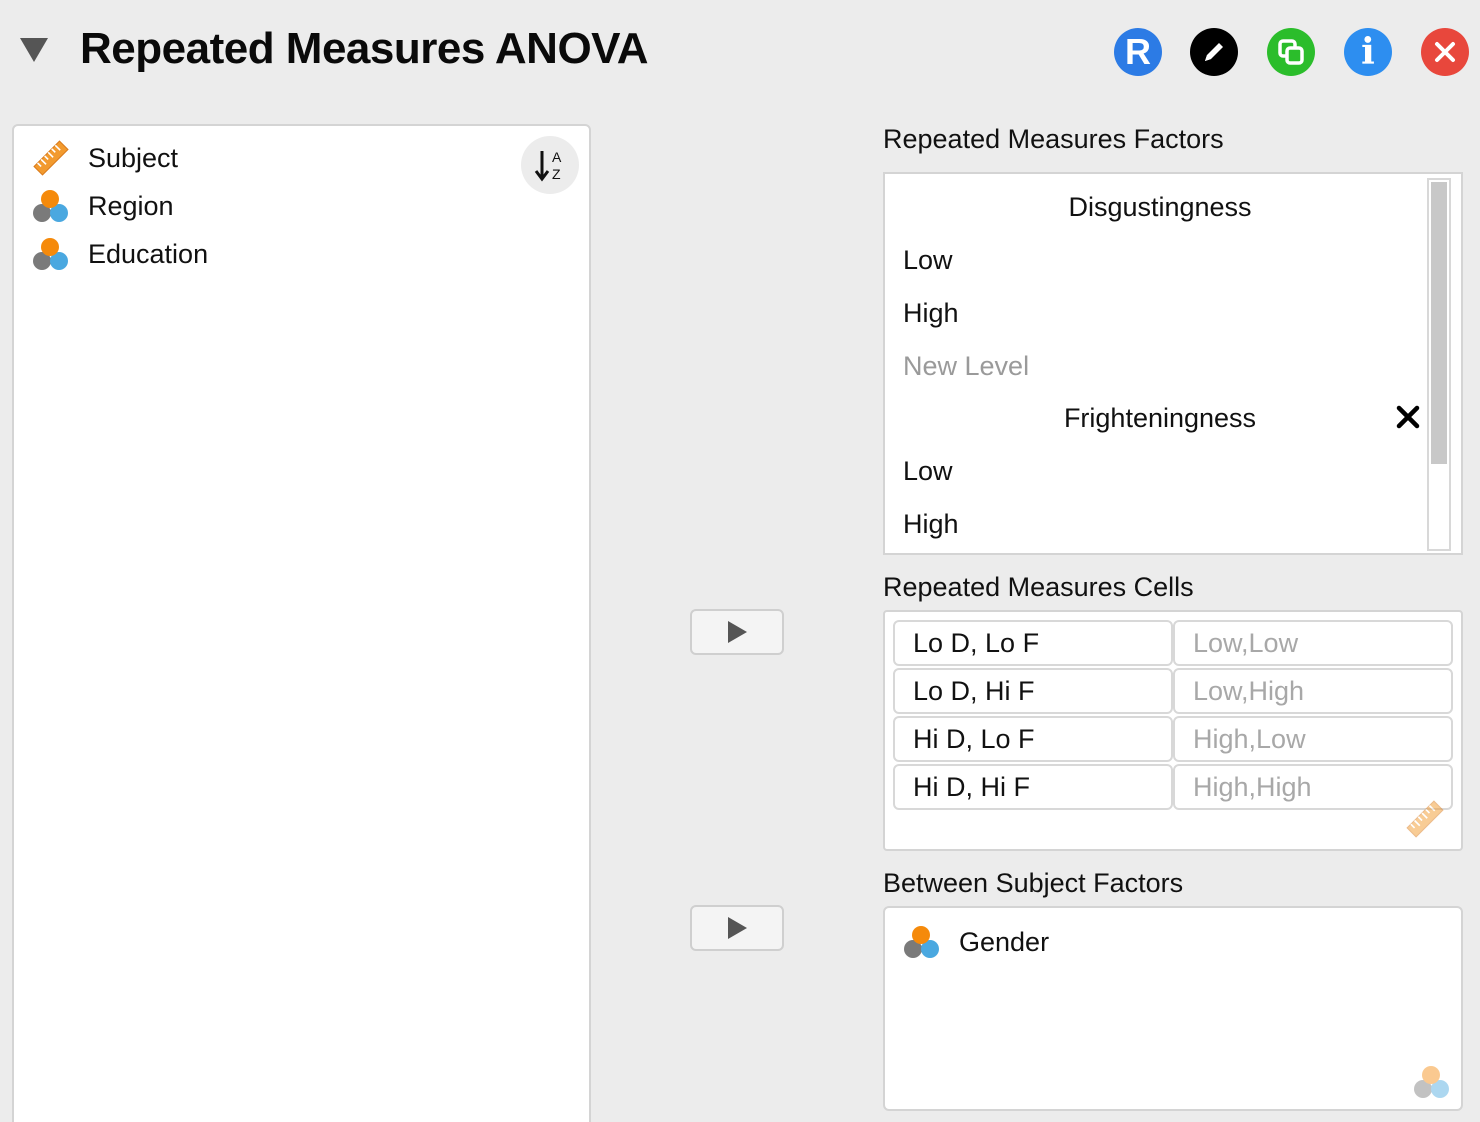 This screenshot has height=1122, width=1480. I want to click on analysis-header: Repeated Measures ANOVA R i, so click(740, 50).